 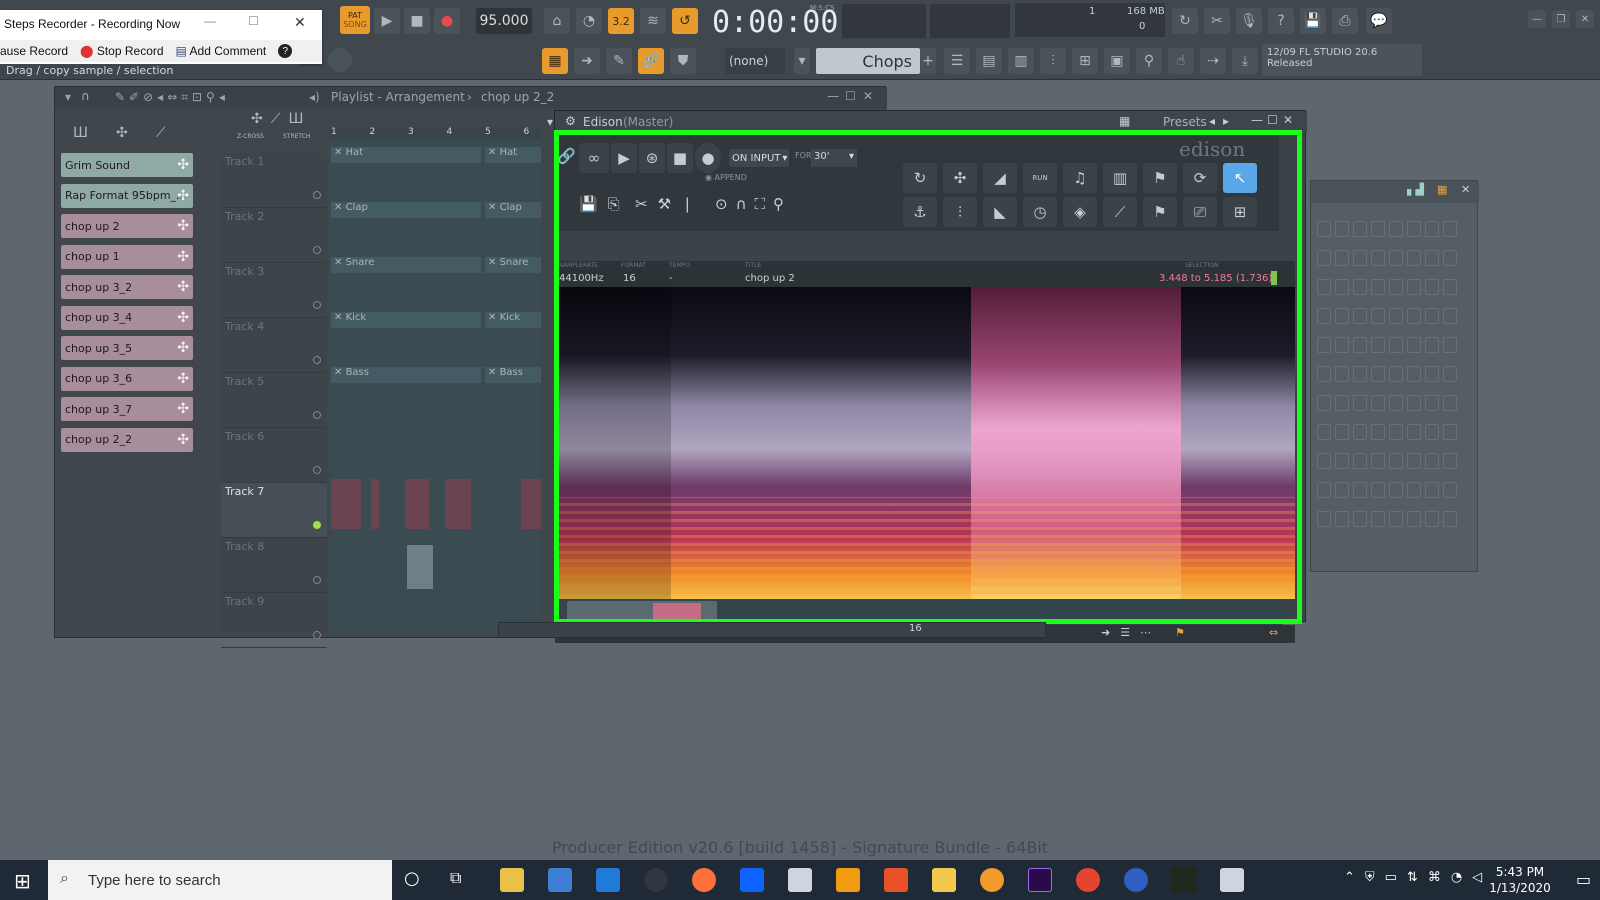 What do you see at coordinates (1232, 880) in the screenshot?
I see `steps-recorder-task-icon` at bounding box center [1232, 880].